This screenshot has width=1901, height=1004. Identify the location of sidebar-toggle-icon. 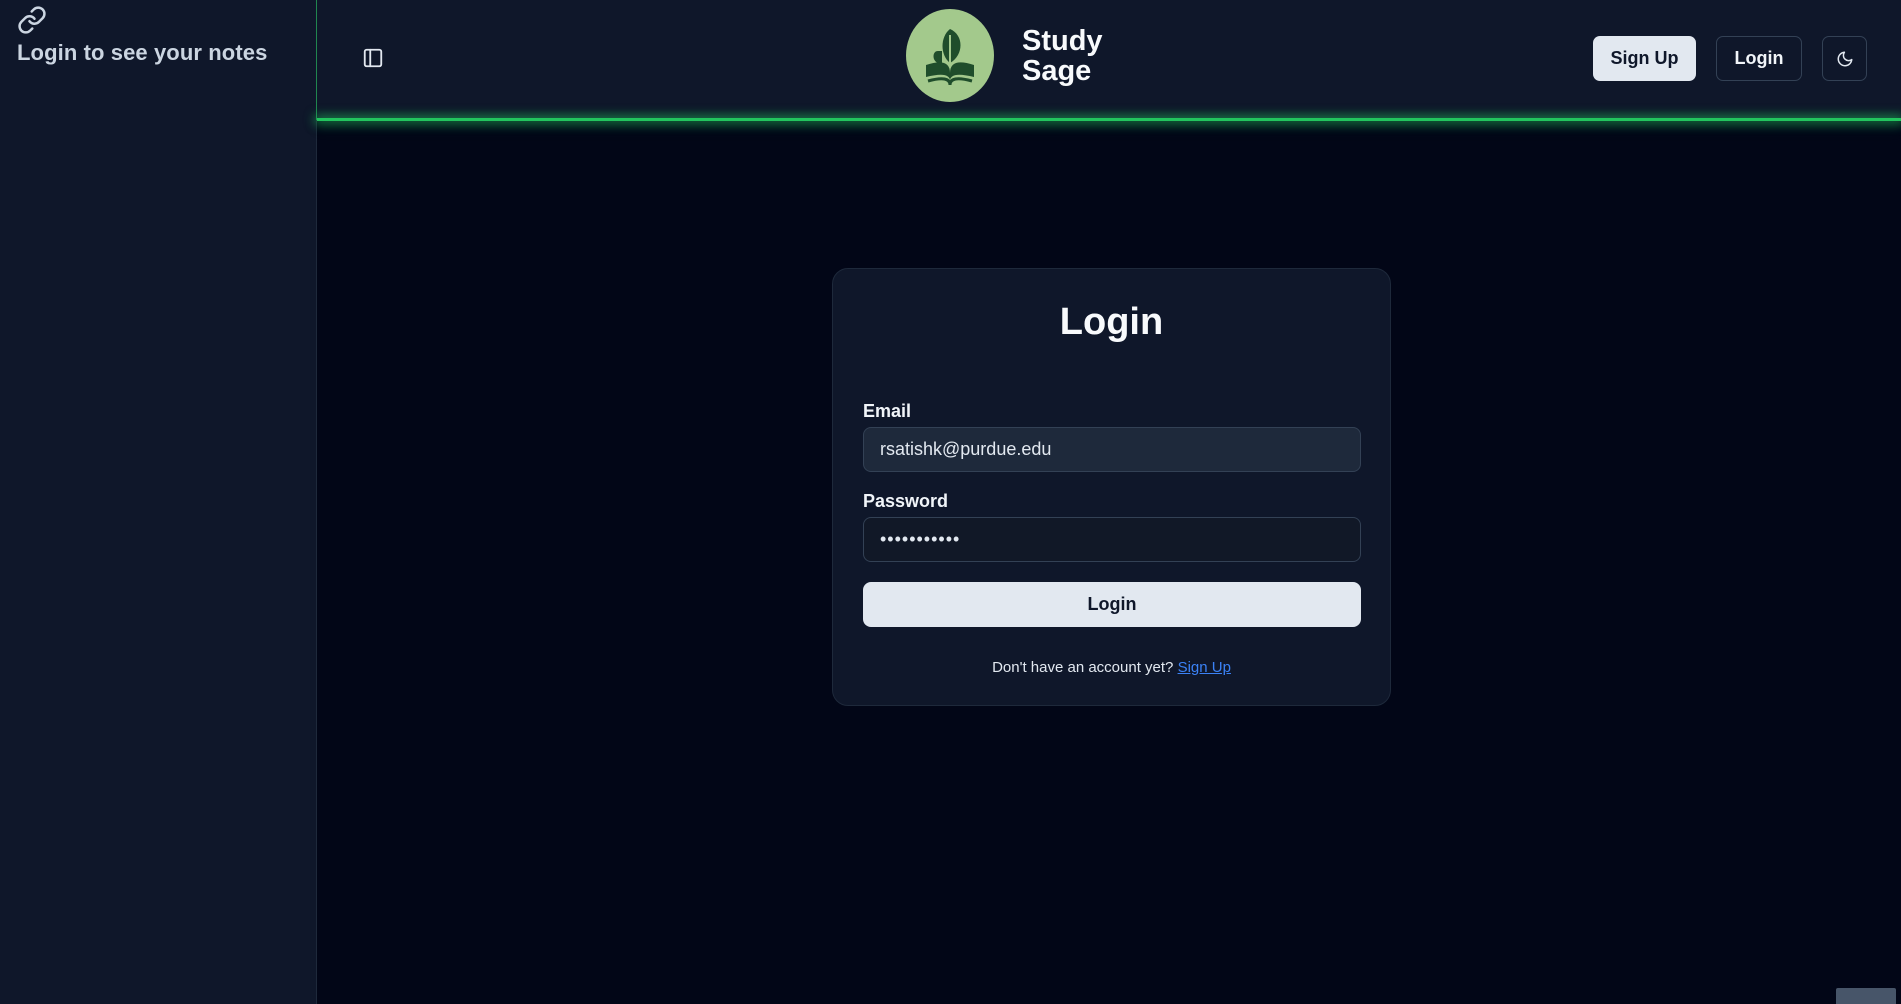
(373, 58).